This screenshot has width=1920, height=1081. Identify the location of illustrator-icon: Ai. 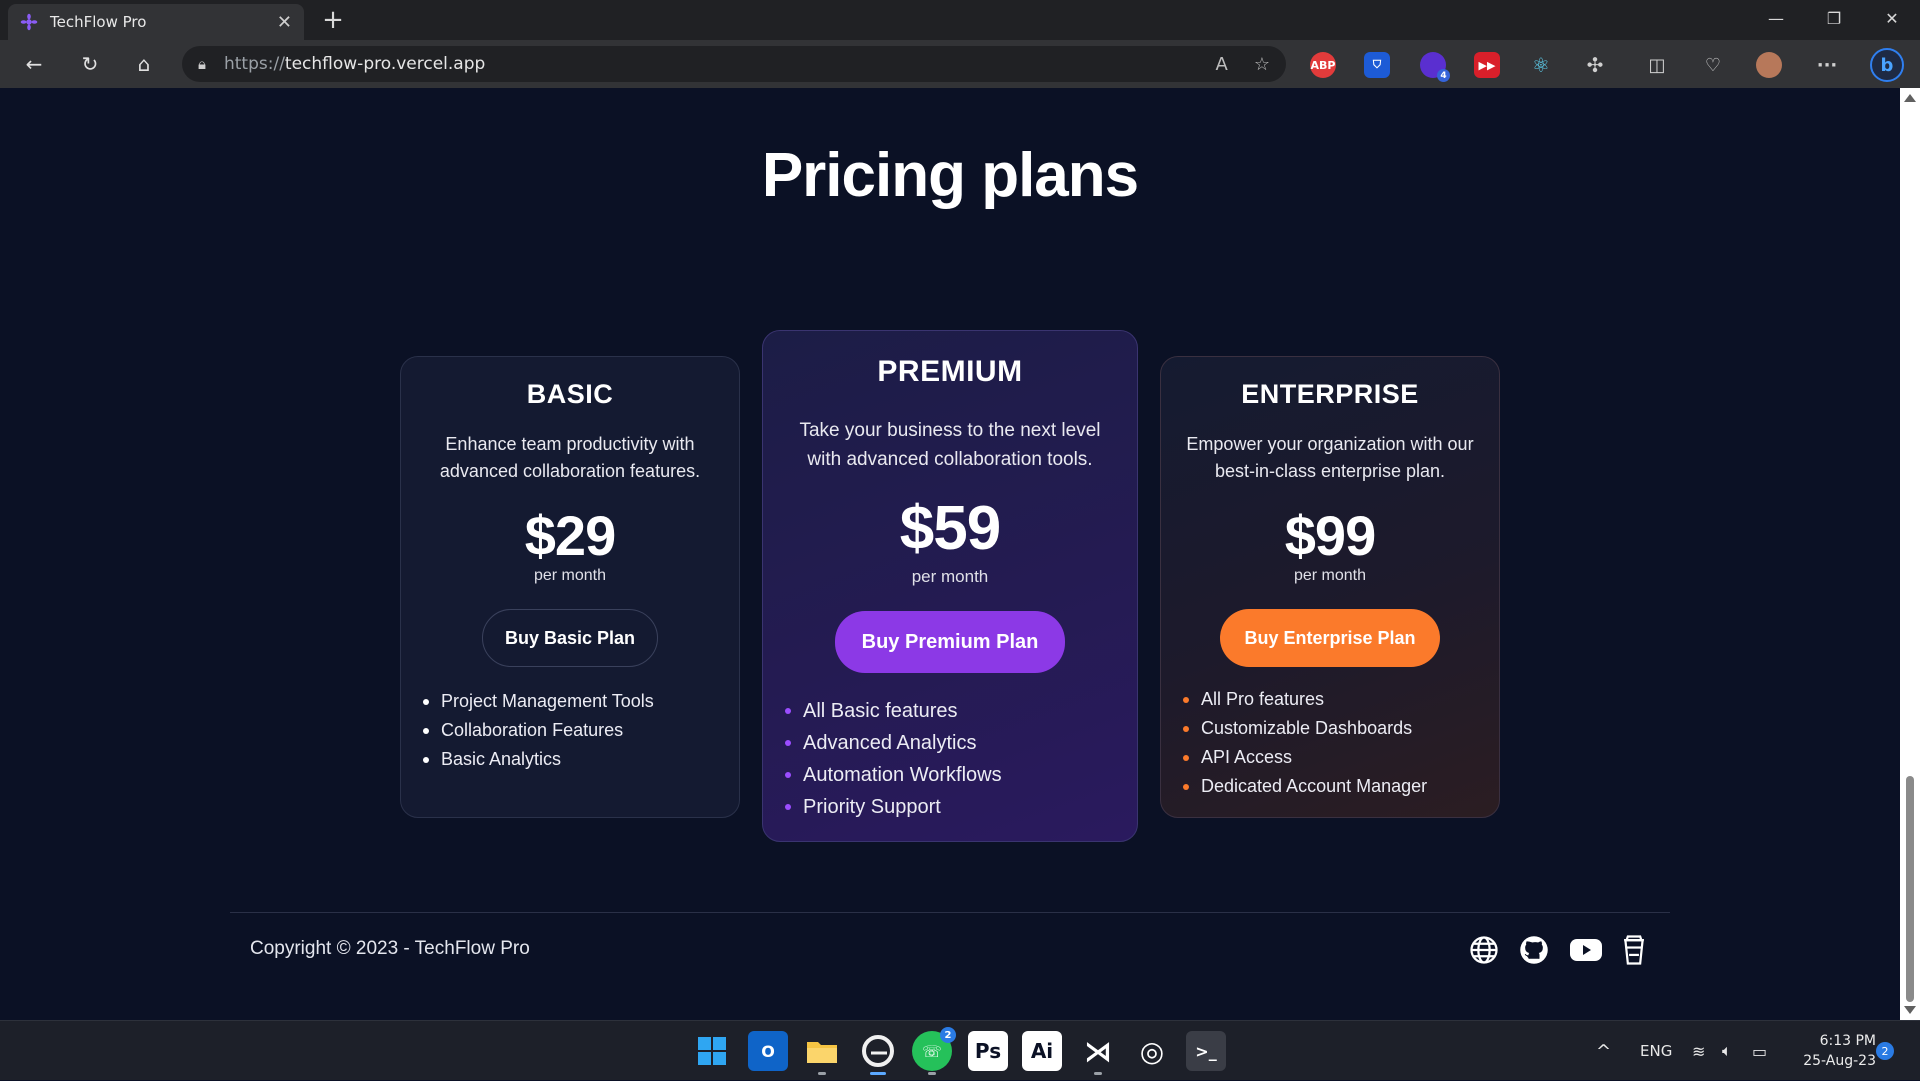
(1042, 1051).